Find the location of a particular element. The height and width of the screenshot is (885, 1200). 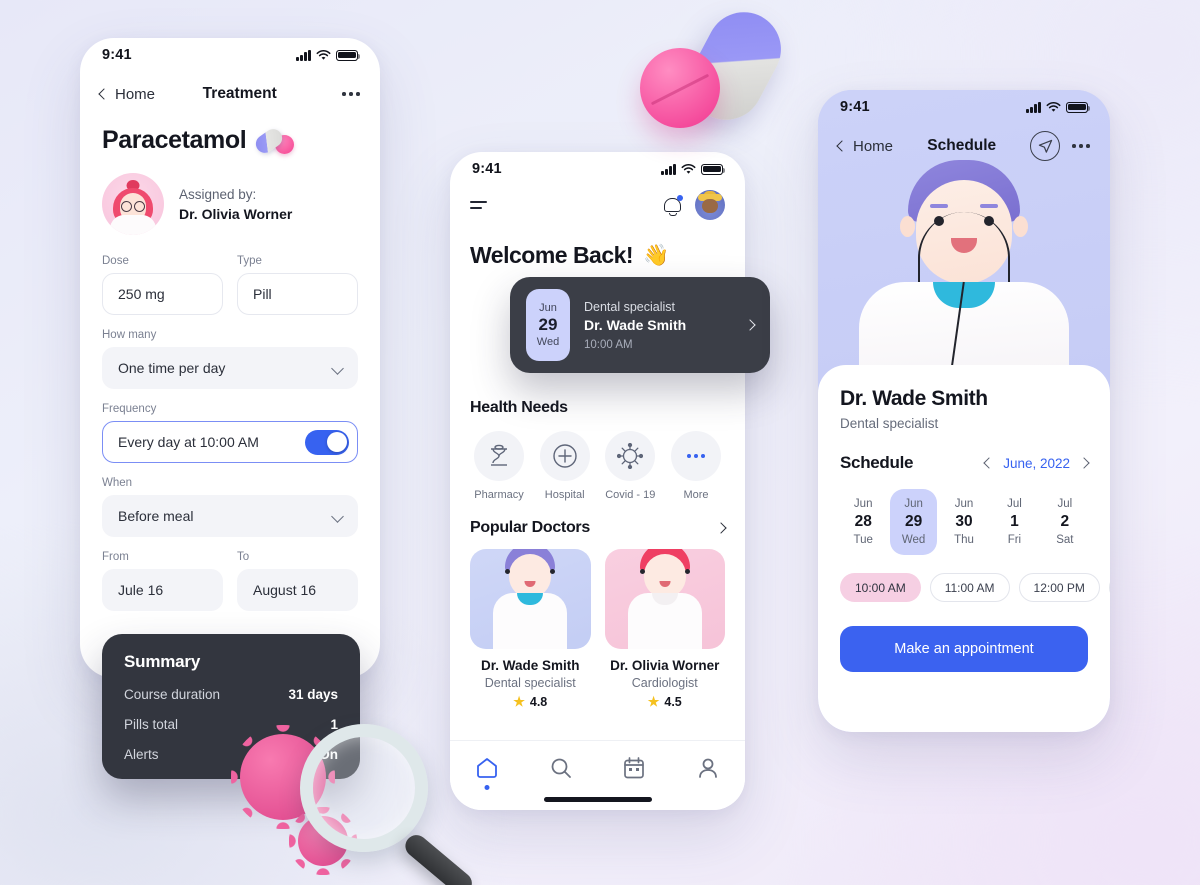

wifi-icon is located at coordinates (688, 168).